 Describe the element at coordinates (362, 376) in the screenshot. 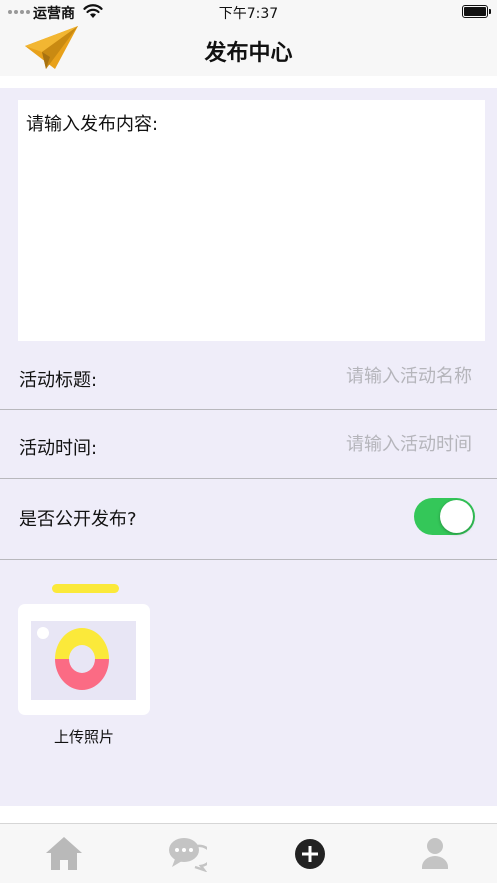

I see `activity-title-input` at that location.